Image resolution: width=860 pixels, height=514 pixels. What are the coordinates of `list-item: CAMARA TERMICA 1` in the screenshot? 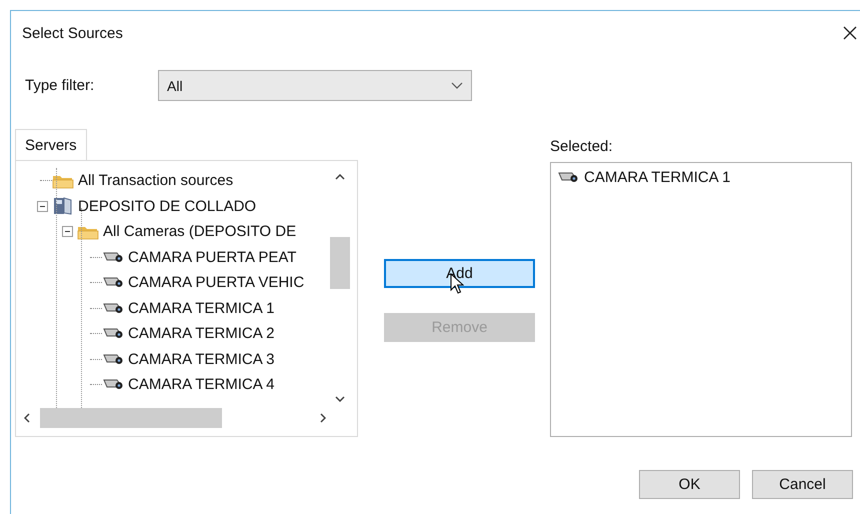 It's located at (657, 177).